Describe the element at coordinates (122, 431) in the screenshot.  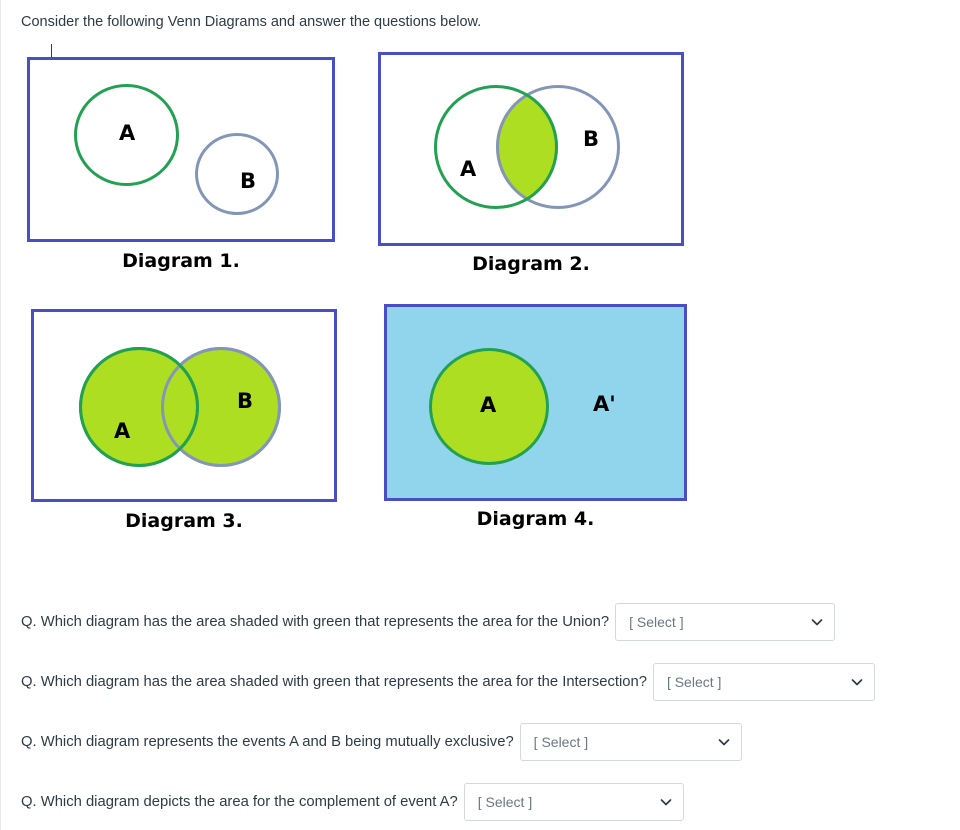
I see `diagram-3-label-a: A` at that location.